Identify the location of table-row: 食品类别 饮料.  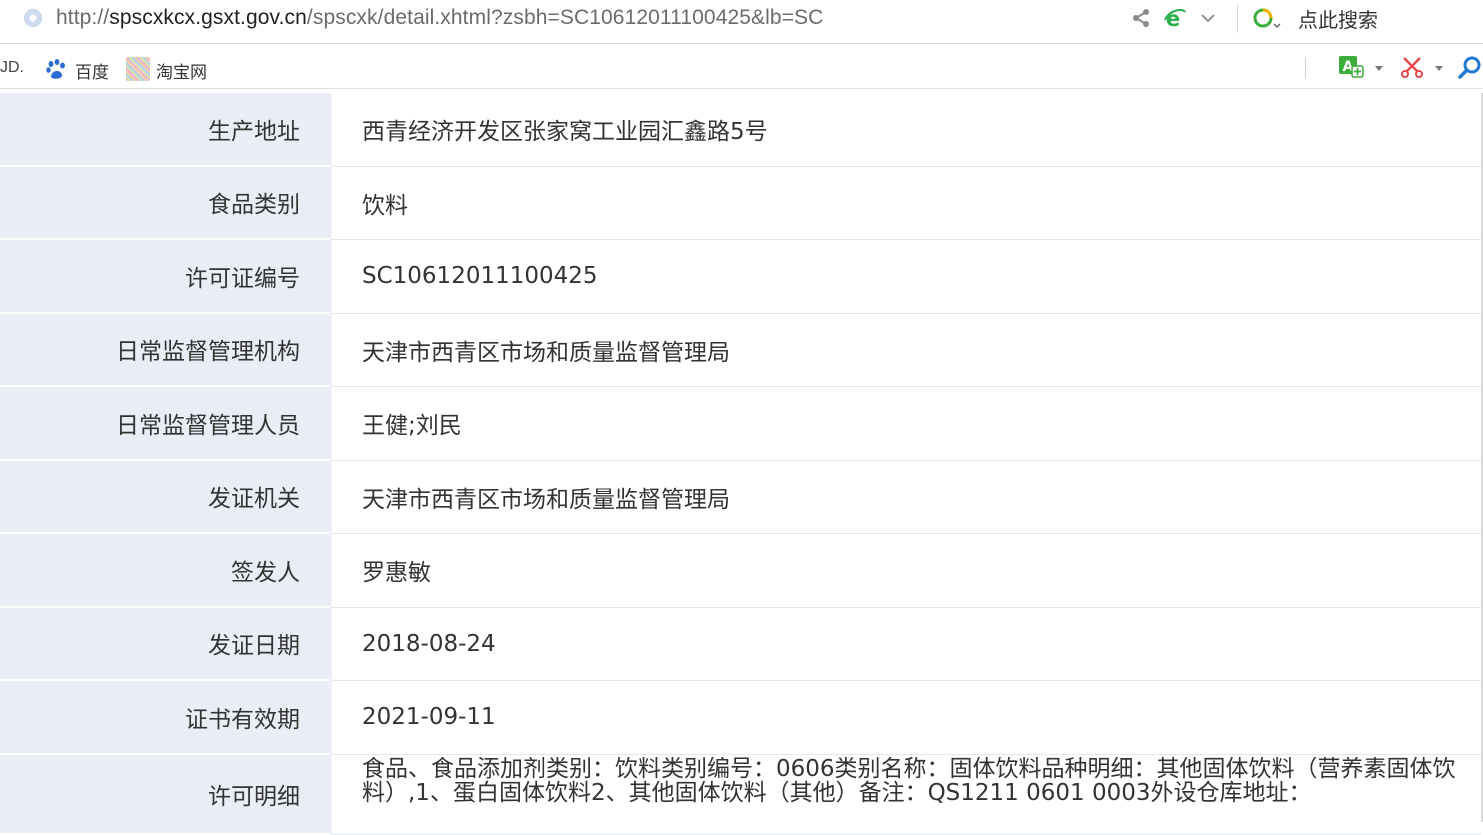
(741, 203).